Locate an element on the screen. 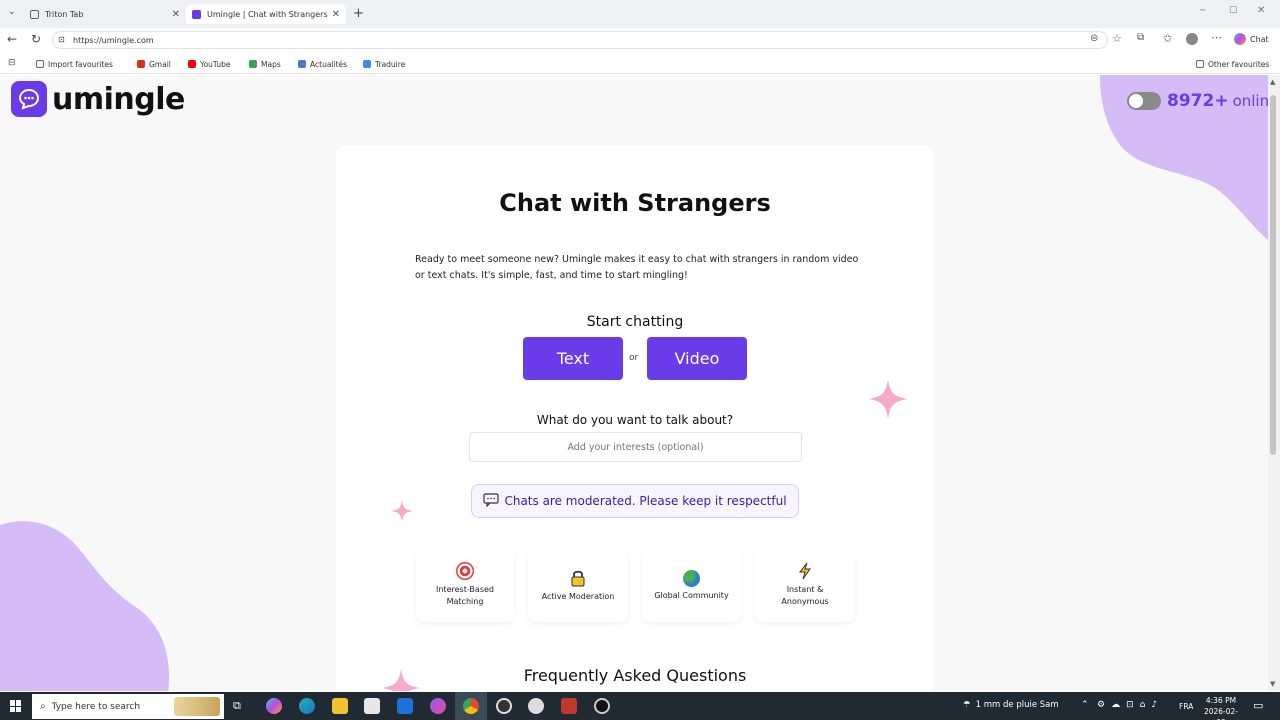  app-taskbar-icon is located at coordinates (536, 706).